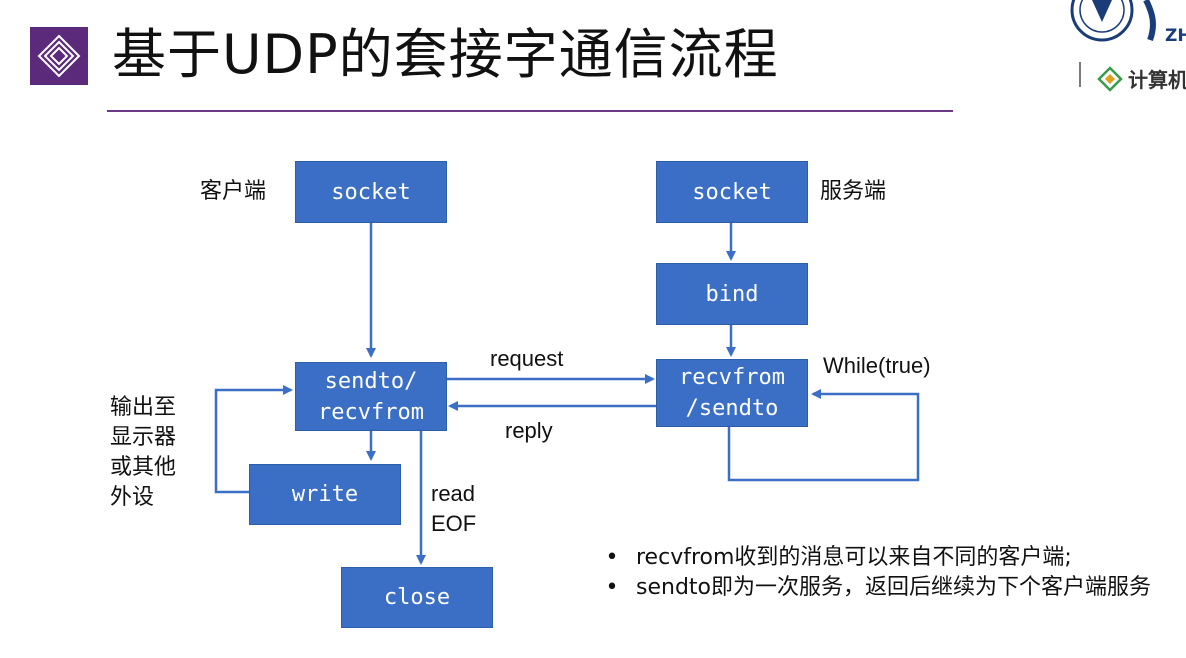 This screenshot has height=658, width=1186. Describe the element at coordinates (527, 358) in the screenshot. I see `request-label: request` at that location.